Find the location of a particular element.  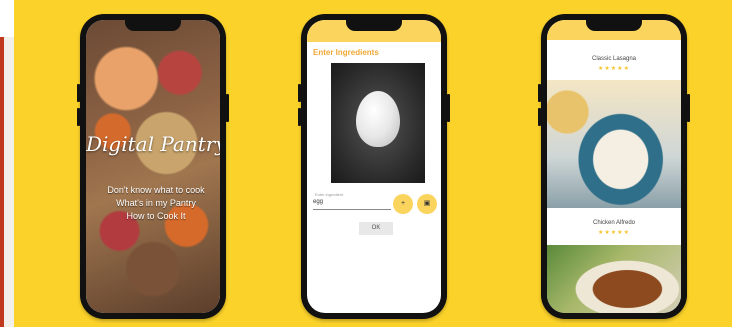

recipe-title: Classic Lasagna is located at coordinates (614, 59).